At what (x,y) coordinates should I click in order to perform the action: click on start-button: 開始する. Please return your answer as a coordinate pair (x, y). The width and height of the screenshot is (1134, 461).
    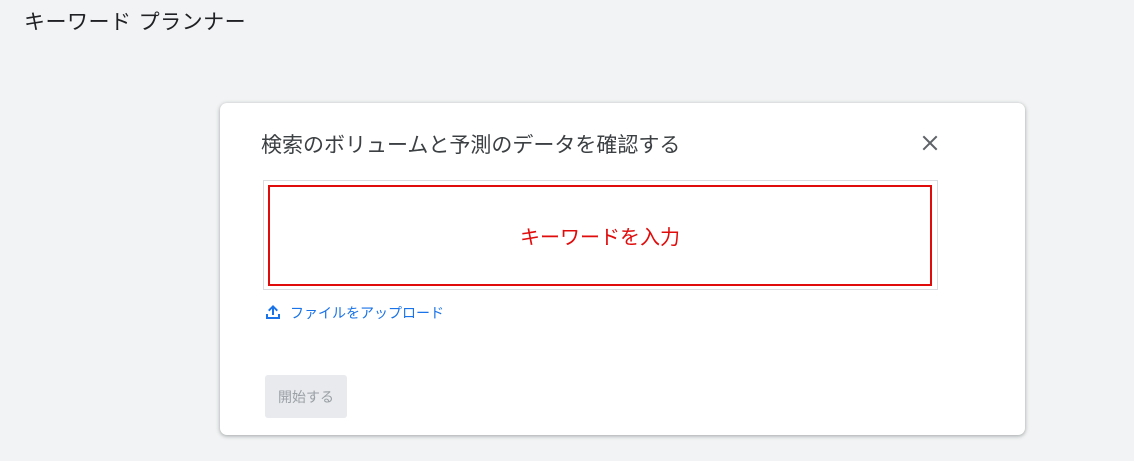
    Looking at the image, I should click on (306, 396).